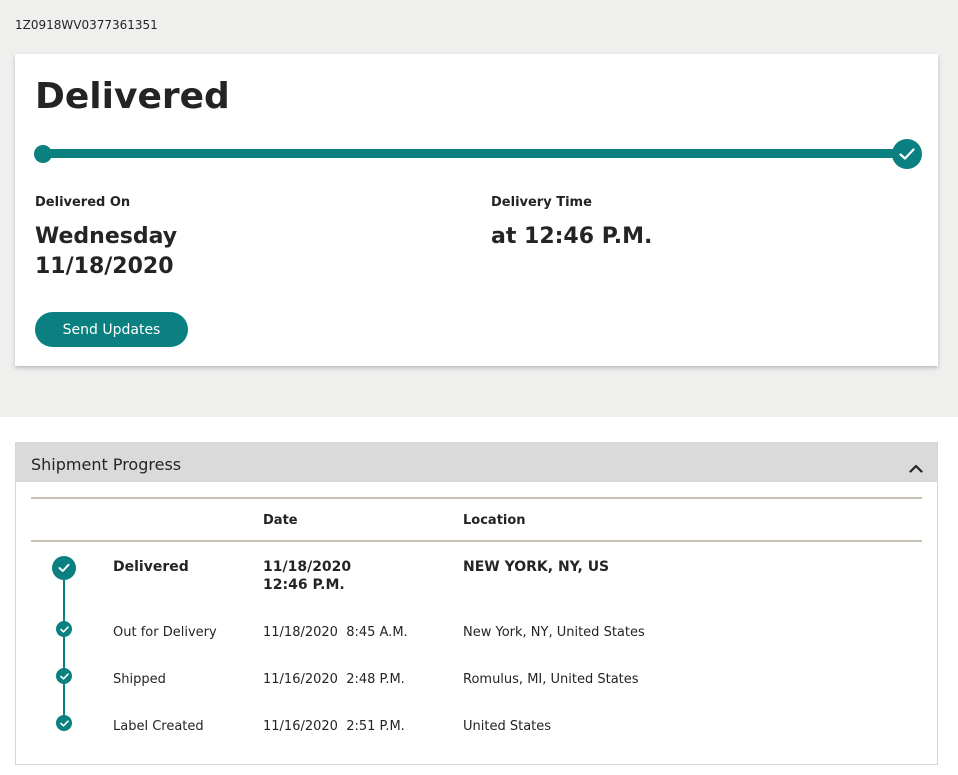 The image size is (958, 775). I want to click on event-status: Out for Delivery, so click(165, 632).